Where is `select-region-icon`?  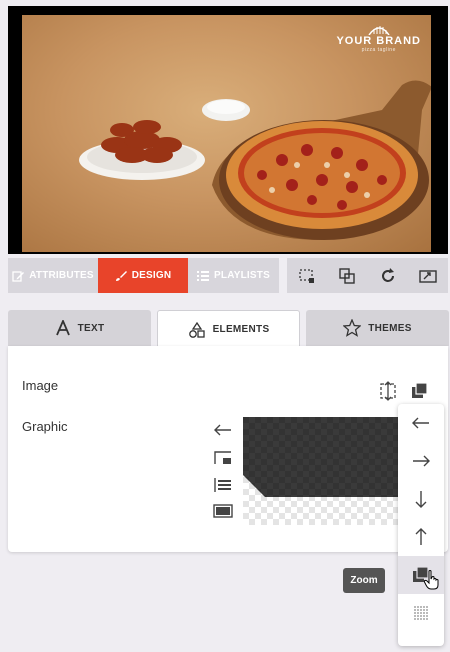 select-region-icon is located at coordinates (307, 276).